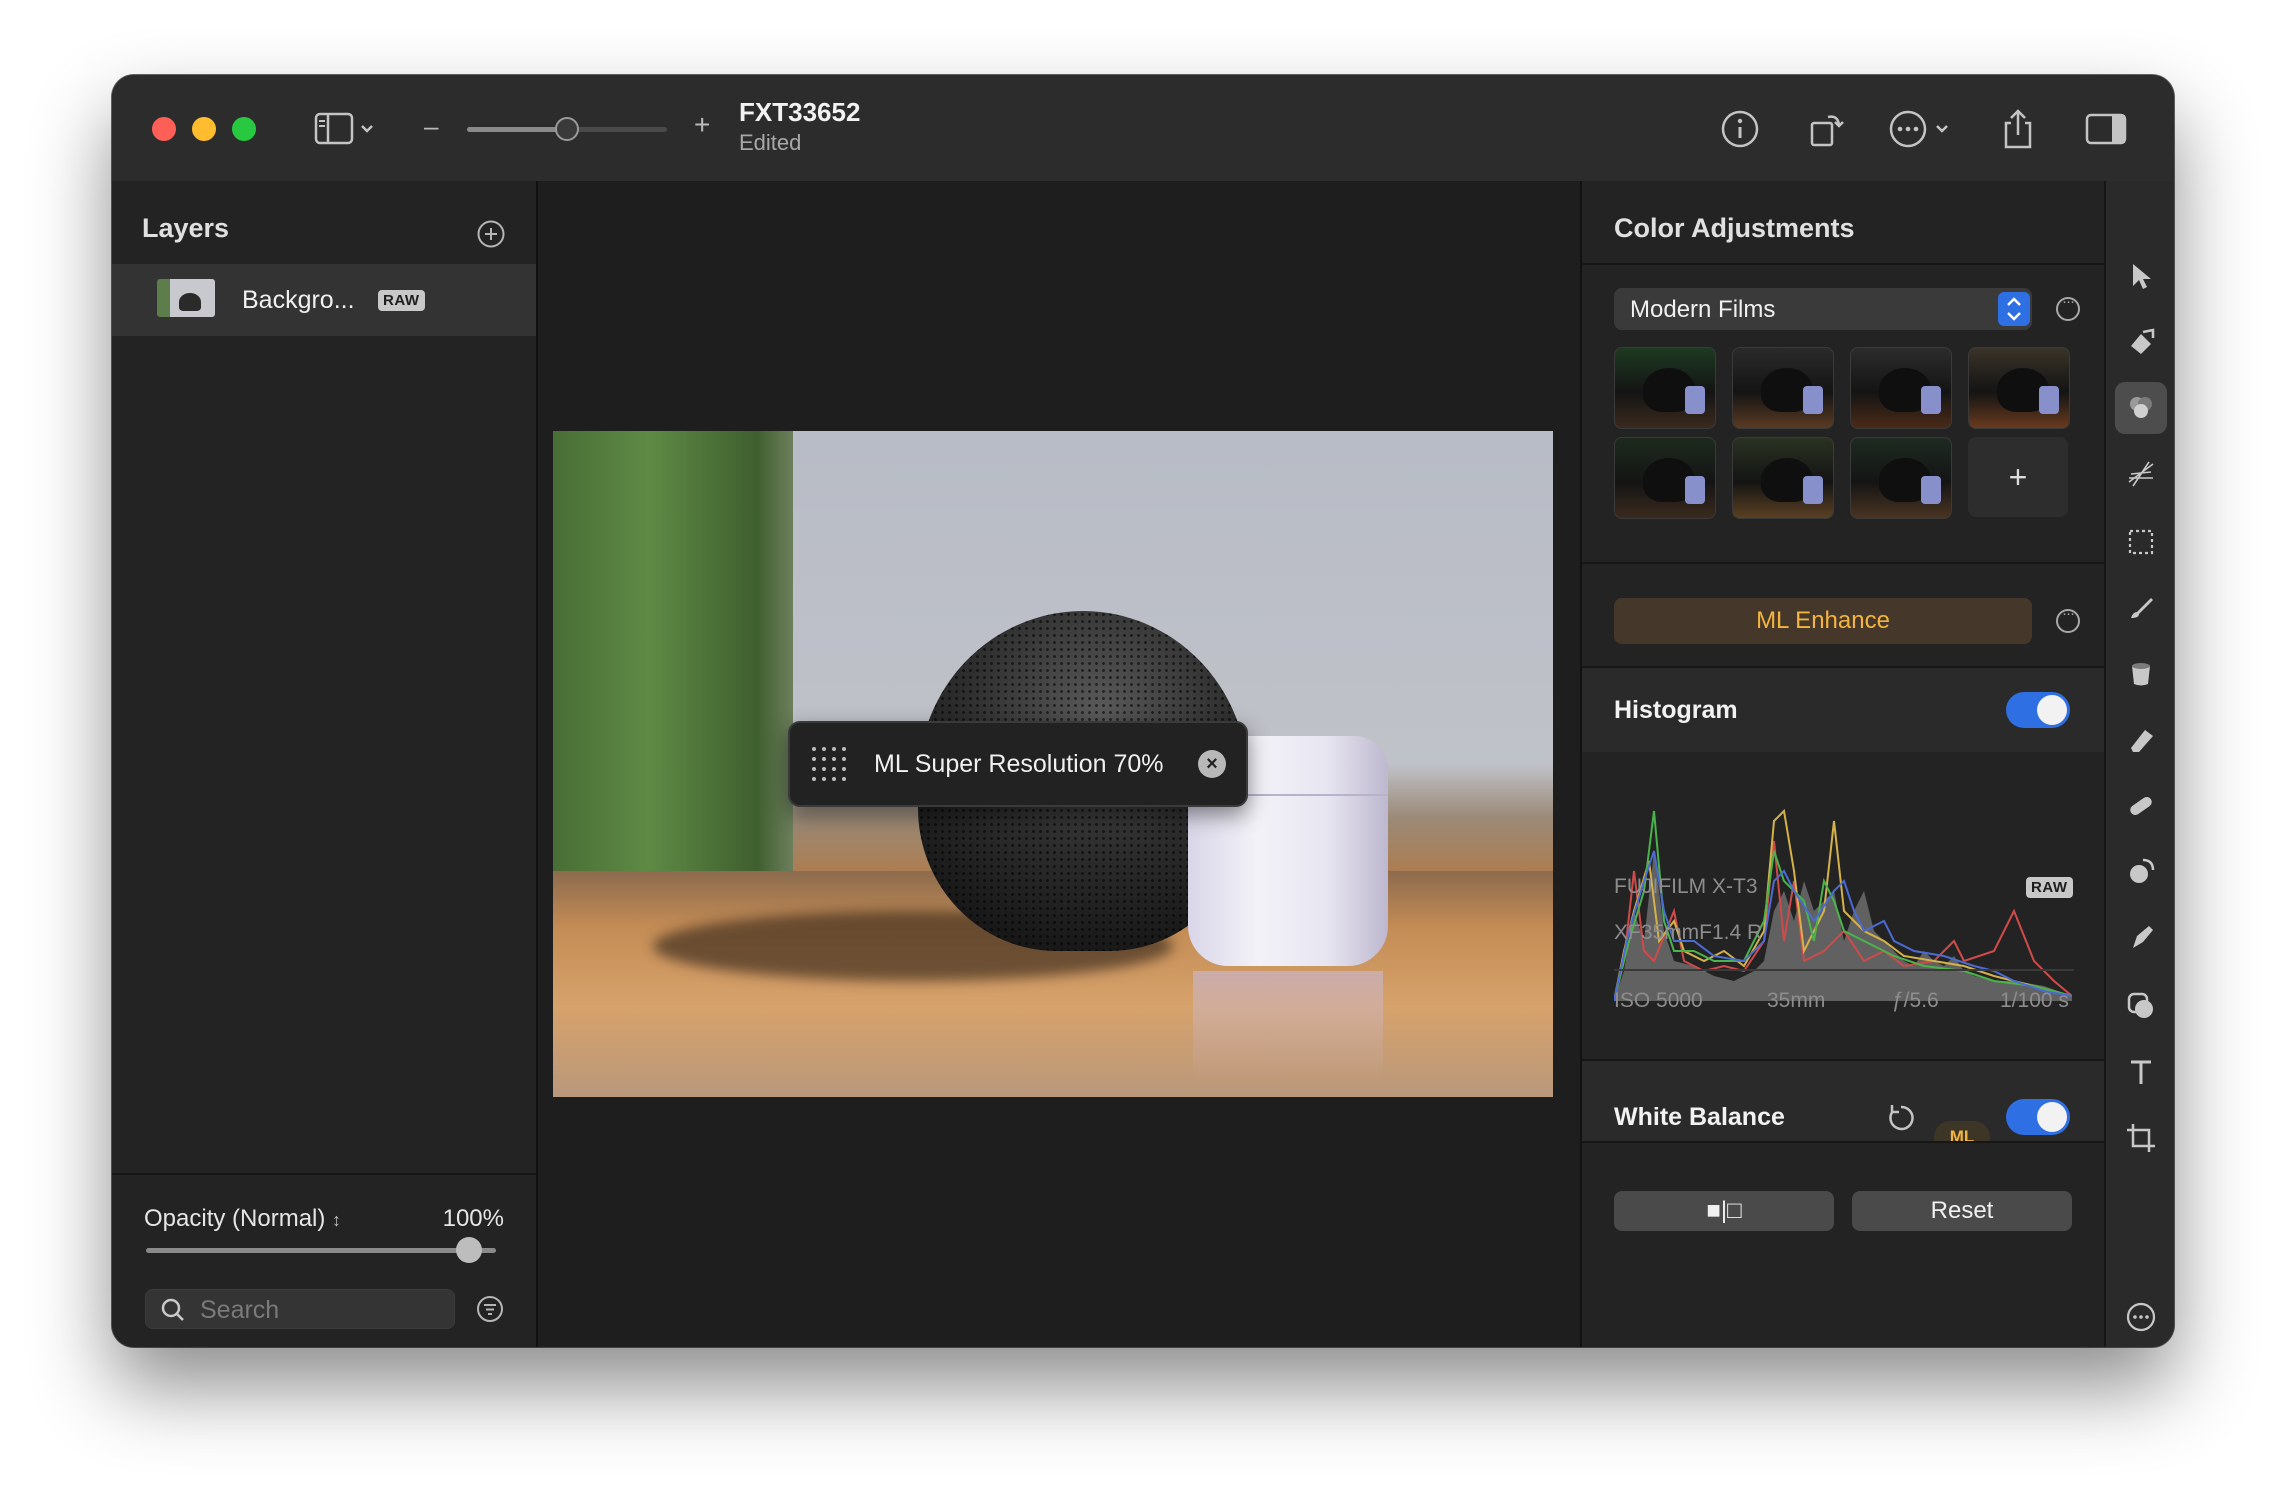 This screenshot has width=2286, height=1496. I want to click on filter-icon, so click(490, 1309).